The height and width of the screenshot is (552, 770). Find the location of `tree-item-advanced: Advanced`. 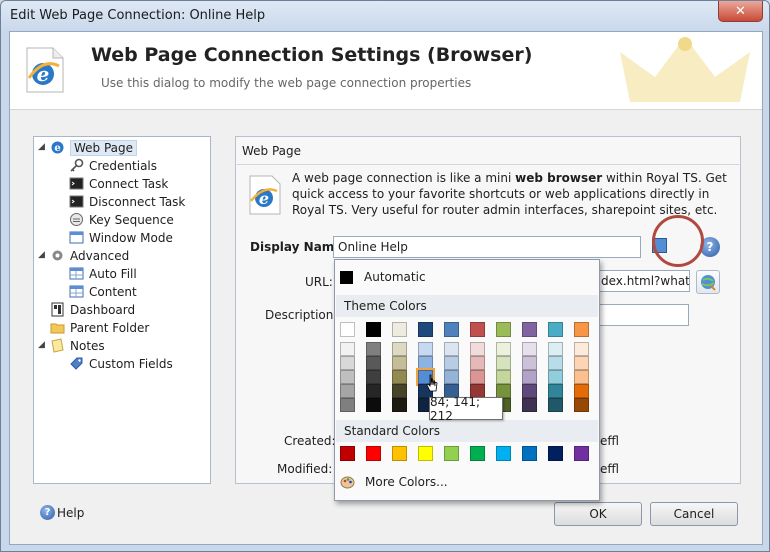

tree-item-advanced: Advanced is located at coordinates (89, 255).